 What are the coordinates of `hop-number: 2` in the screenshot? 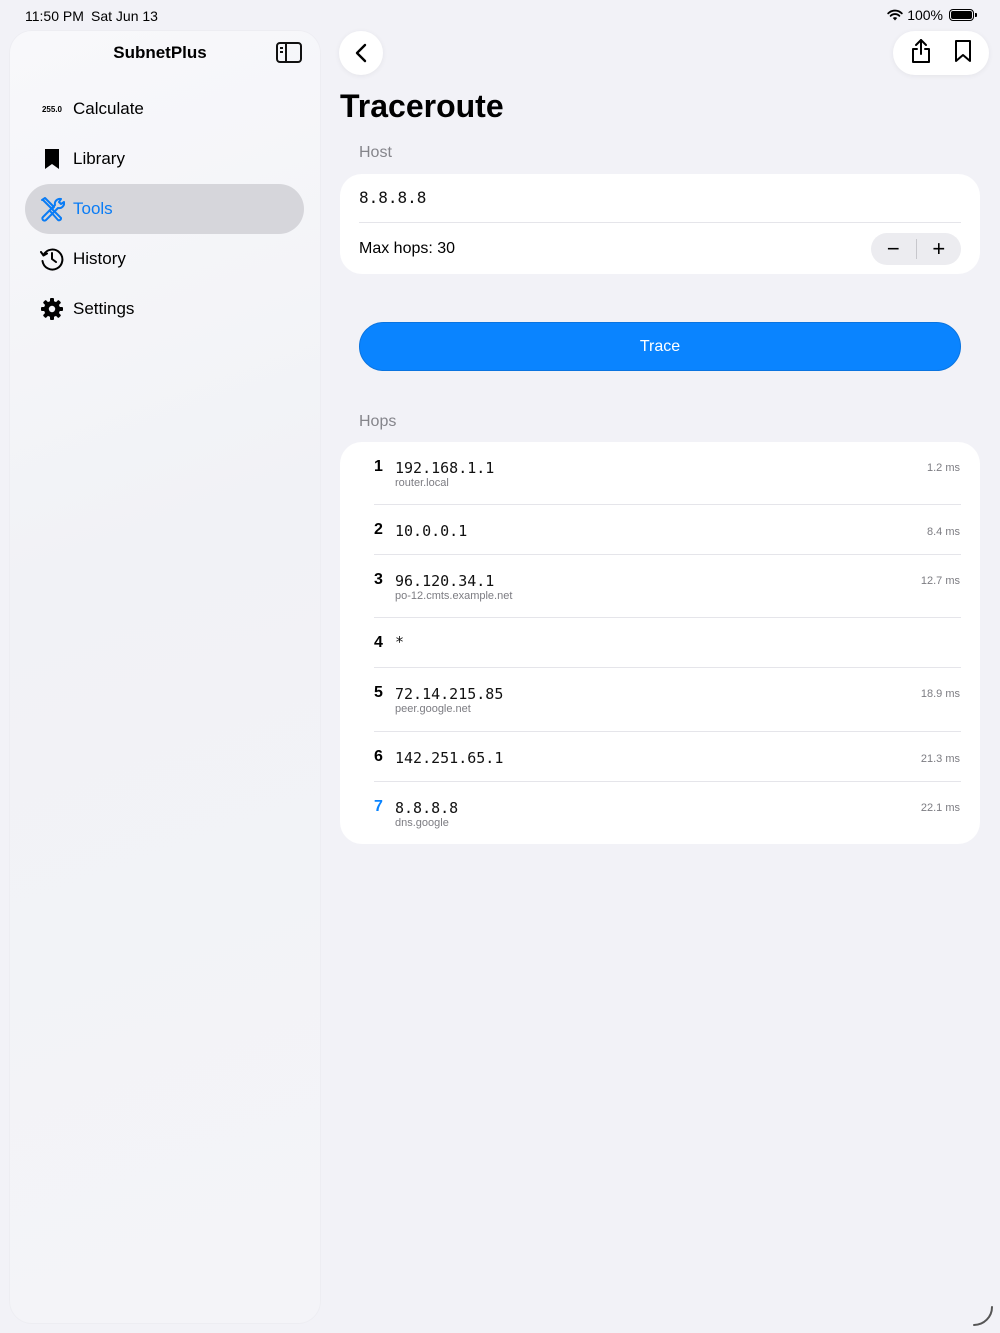 It's located at (378, 529).